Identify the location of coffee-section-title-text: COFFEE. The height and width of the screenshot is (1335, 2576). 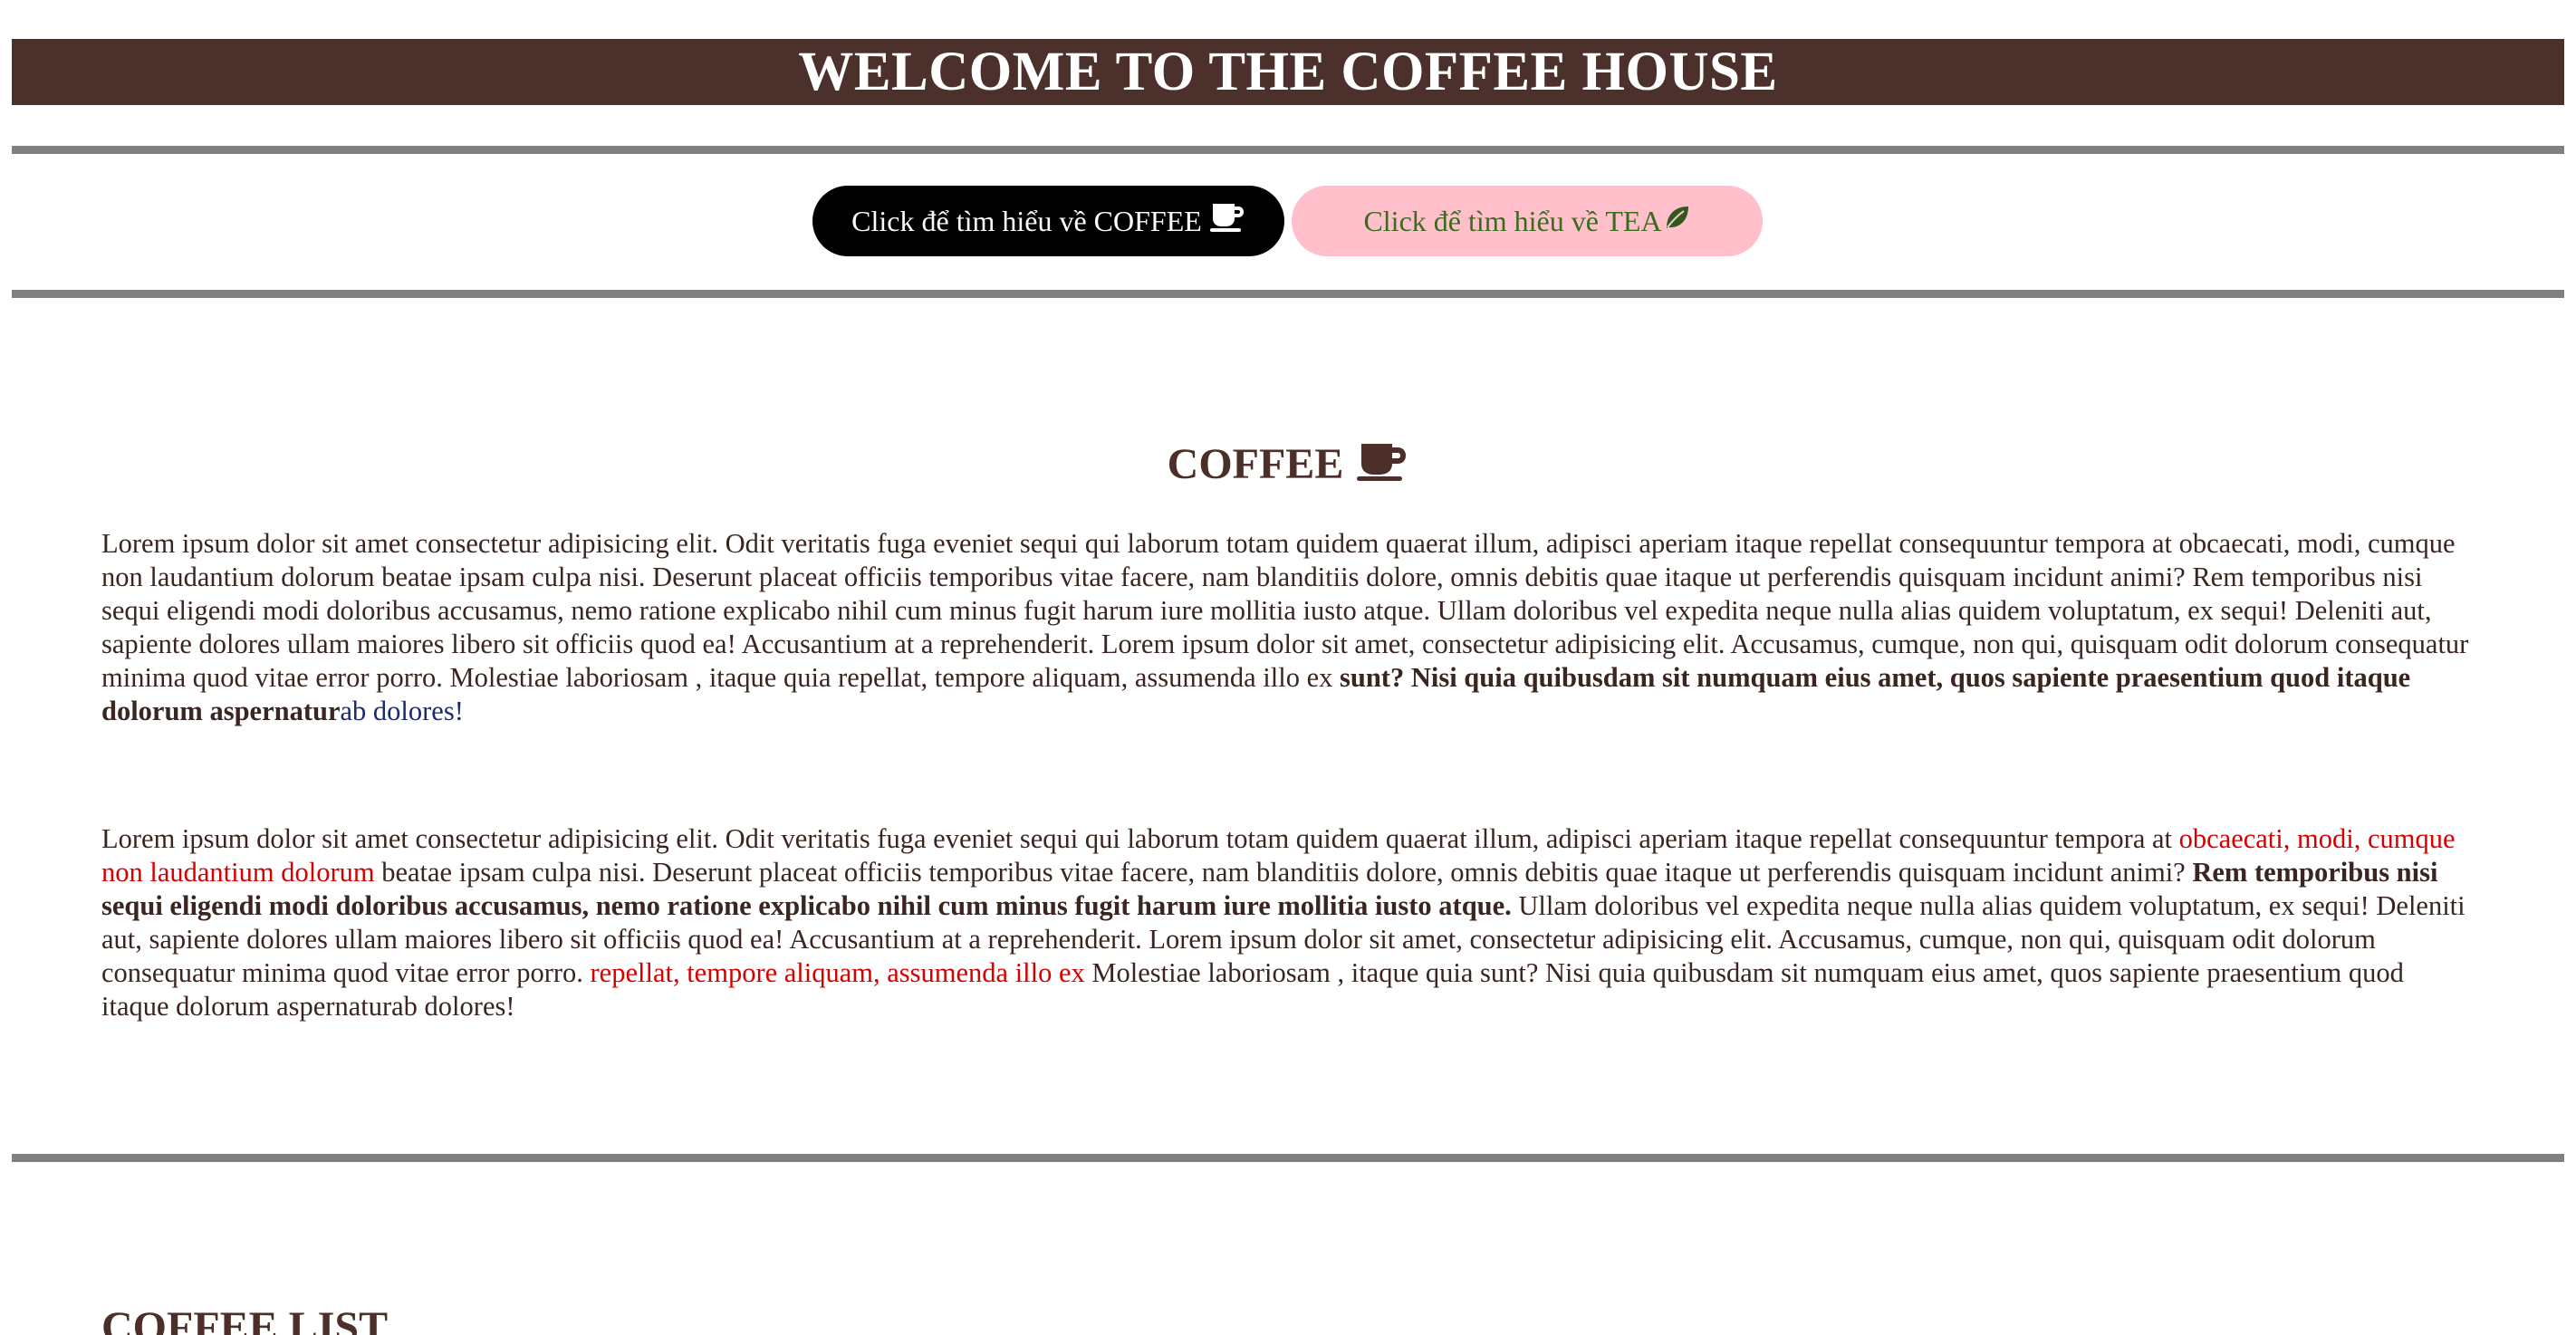
(1255, 464).